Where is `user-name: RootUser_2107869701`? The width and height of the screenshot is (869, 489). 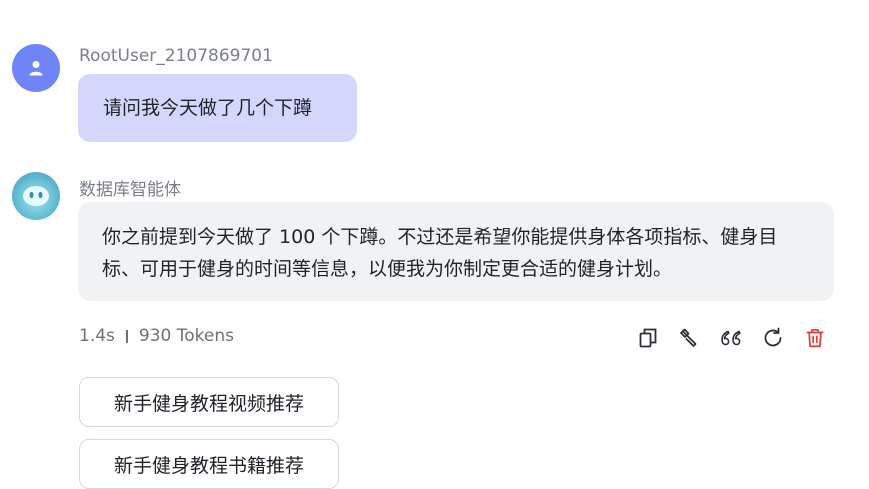 user-name: RootUser_2107869701 is located at coordinates (176, 56).